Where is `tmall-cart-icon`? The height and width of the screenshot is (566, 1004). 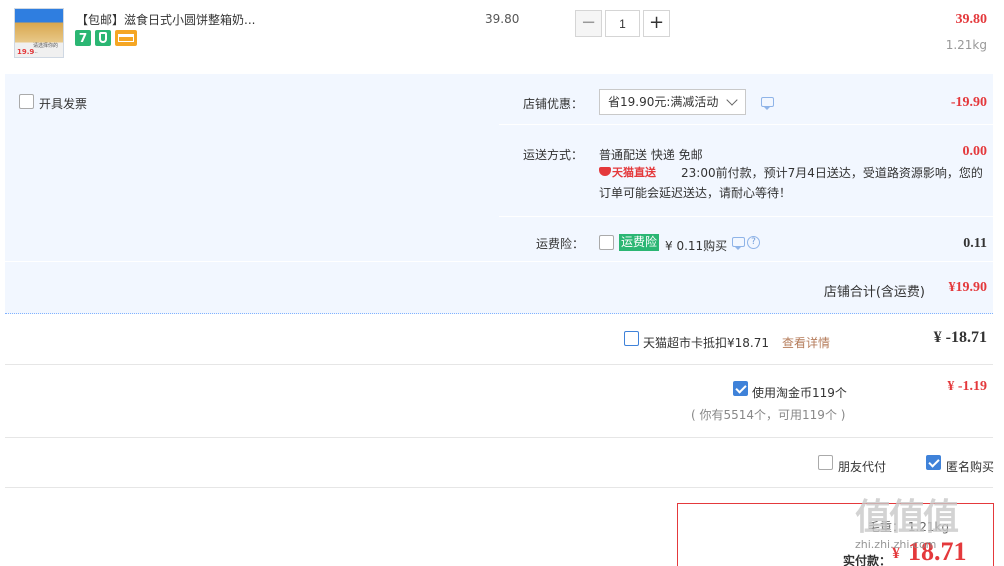 tmall-cart-icon is located at coordinates (605, 171).